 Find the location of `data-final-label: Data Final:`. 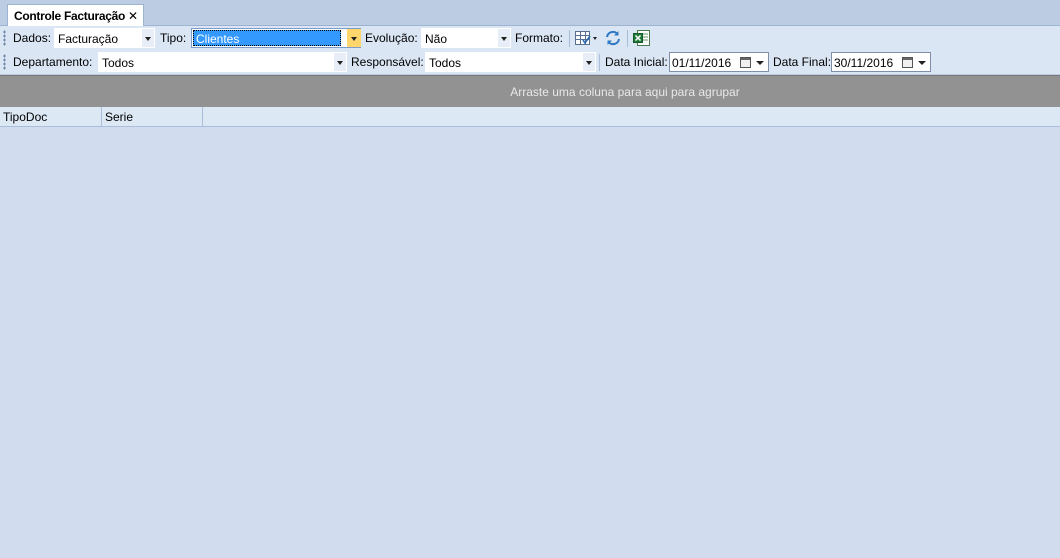

data-final-label: Data Final: is located at coordinates (802, 62).